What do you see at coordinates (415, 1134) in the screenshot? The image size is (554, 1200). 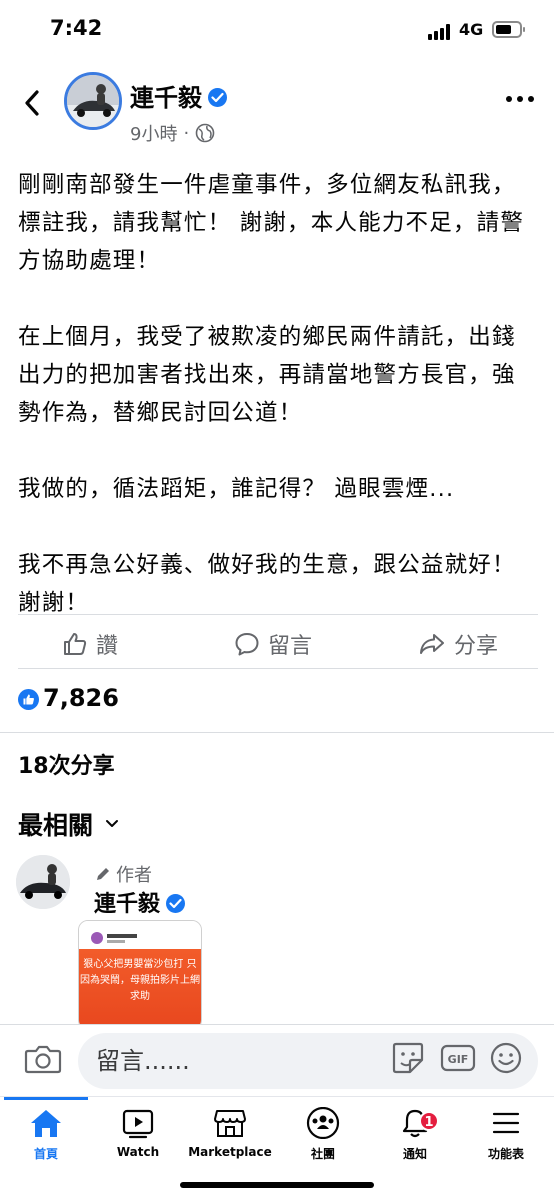 I see `nav-notifications: 1 通知` at bounding box center [415, 1134].